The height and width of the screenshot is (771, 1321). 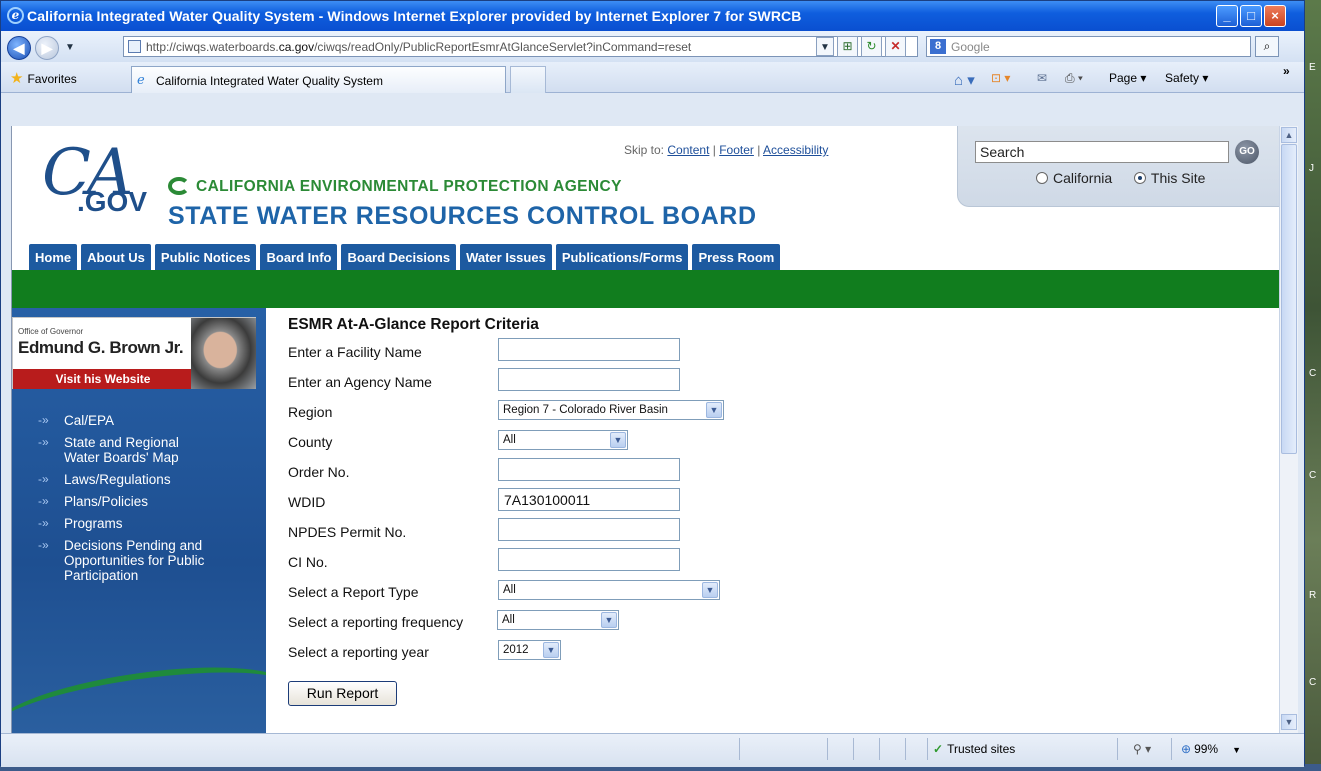 What do you see at coordinates (558, 620) in the screenshot?
I see `frequency-select: All ▼` at bounding box center [558, 620].